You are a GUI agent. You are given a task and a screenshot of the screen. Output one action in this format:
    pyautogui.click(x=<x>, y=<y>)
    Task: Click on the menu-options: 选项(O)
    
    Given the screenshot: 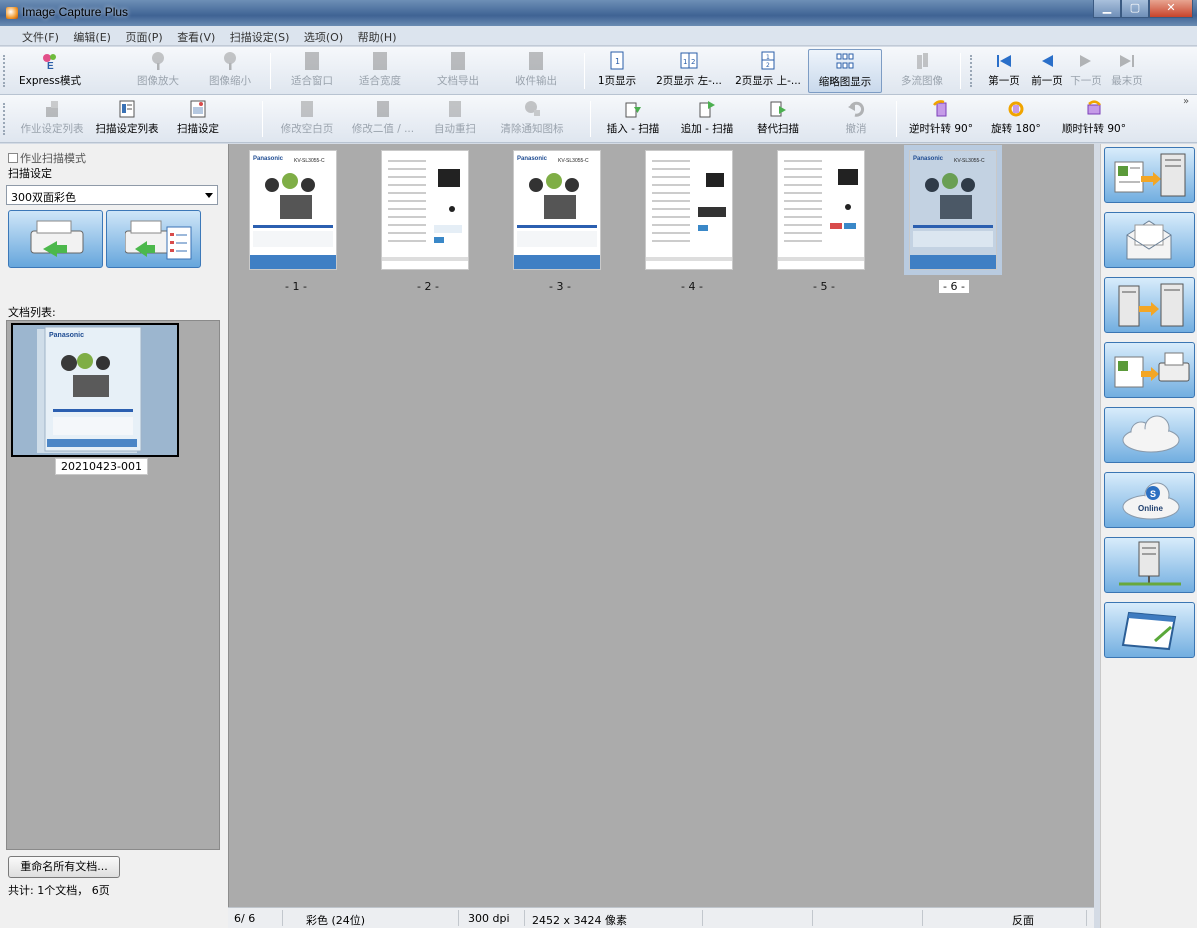 What is the action you would take?
    pyautogui.click(x=323, y=35)
    